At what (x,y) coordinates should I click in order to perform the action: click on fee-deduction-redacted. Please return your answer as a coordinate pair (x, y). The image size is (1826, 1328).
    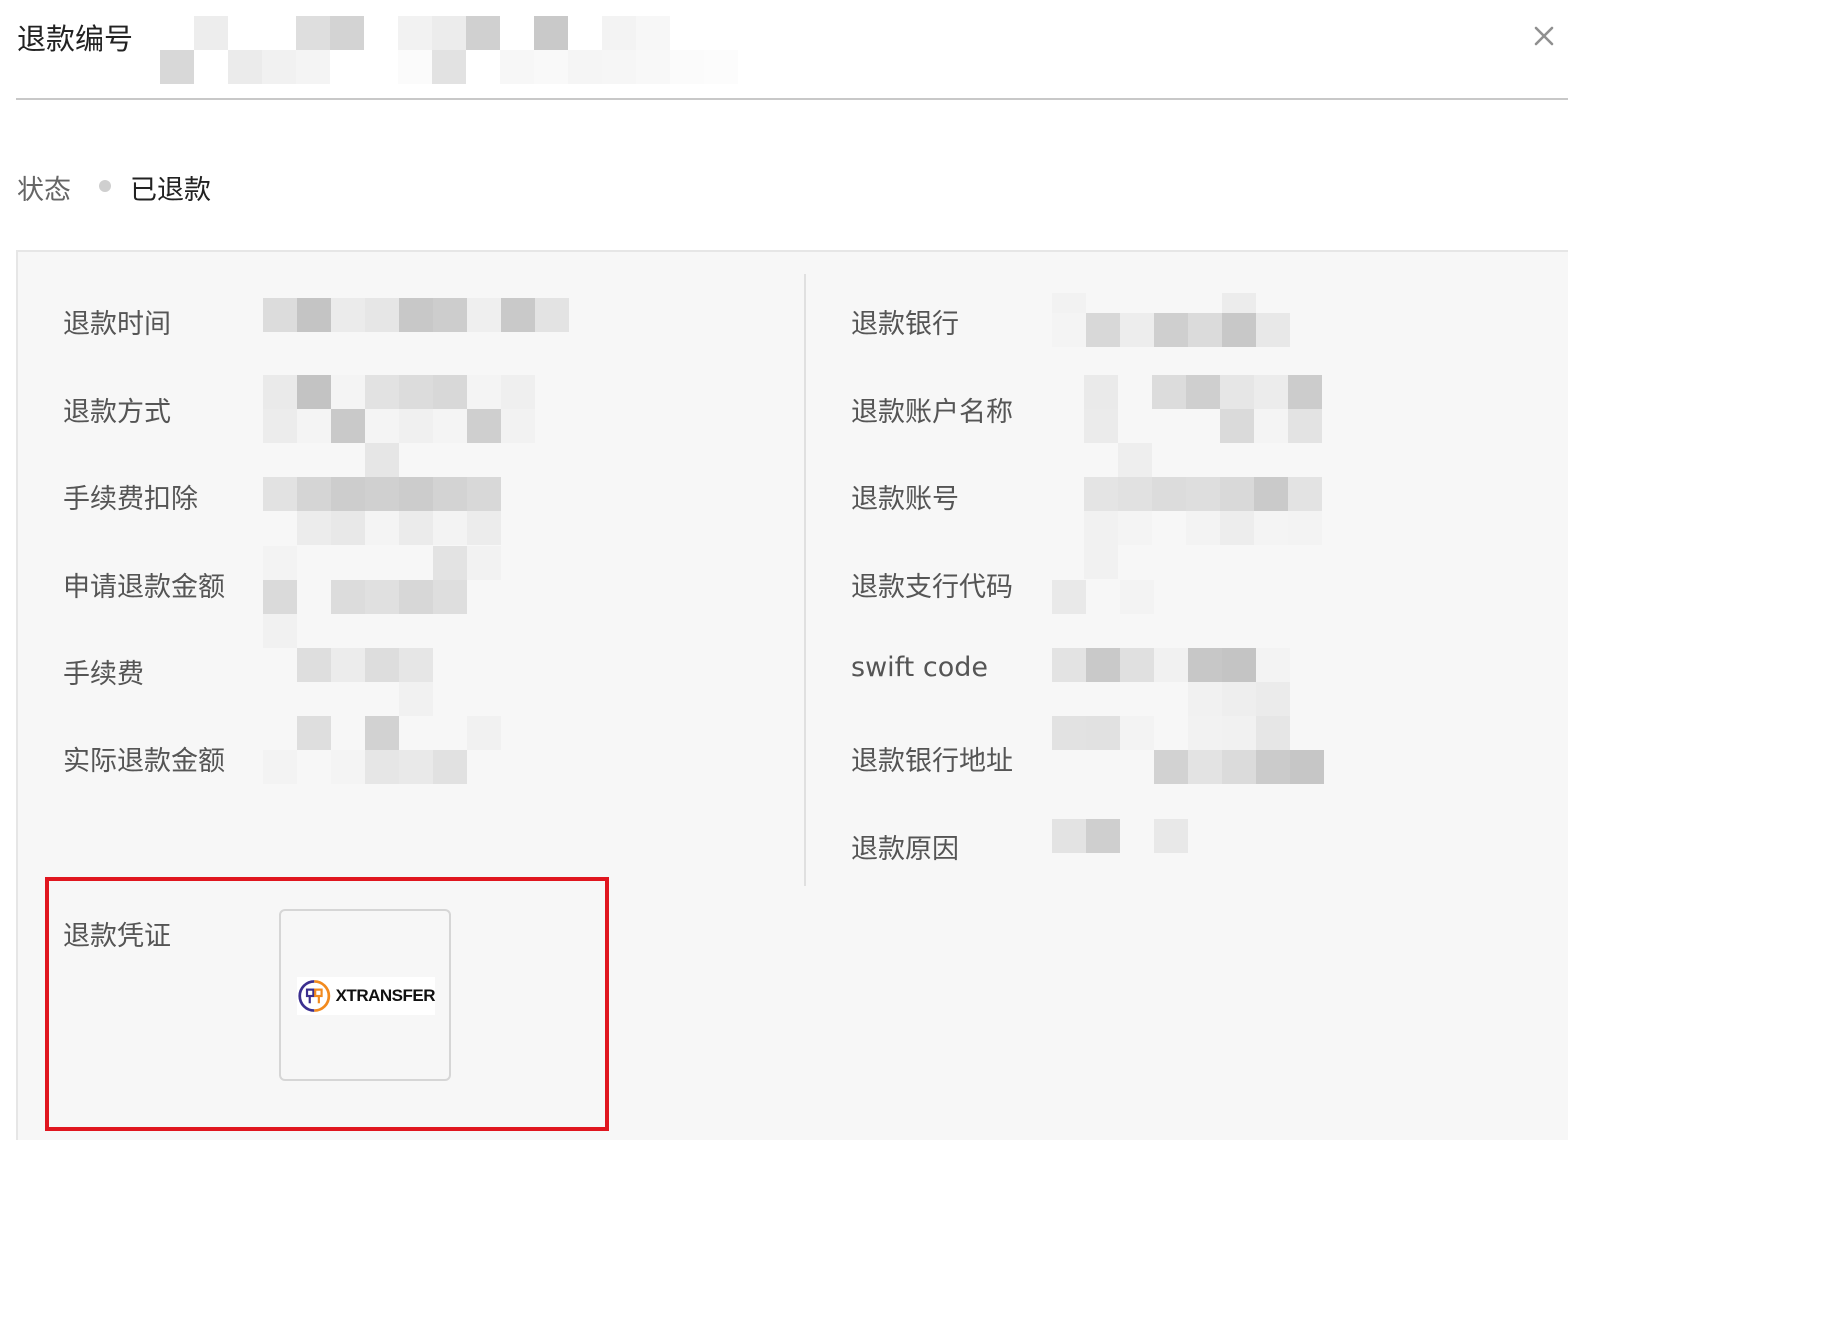
    Looking at the image, I should click on (382, 511).